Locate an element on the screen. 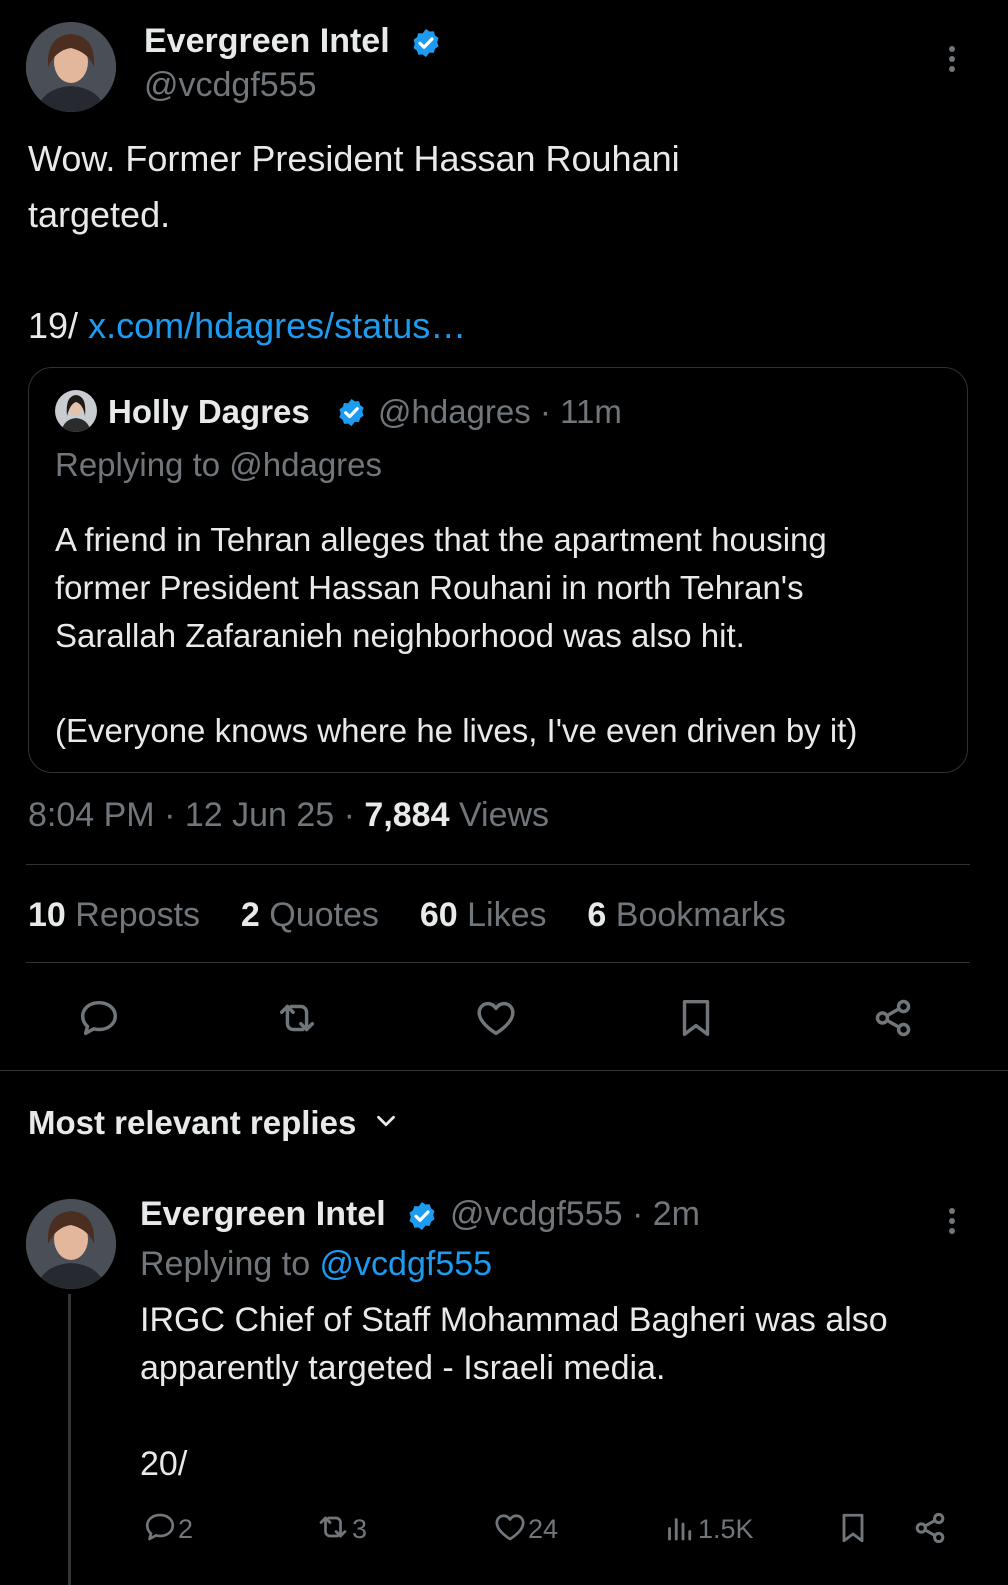  quotes-stat: 2 Quotes is located at coordinates (310, 915).